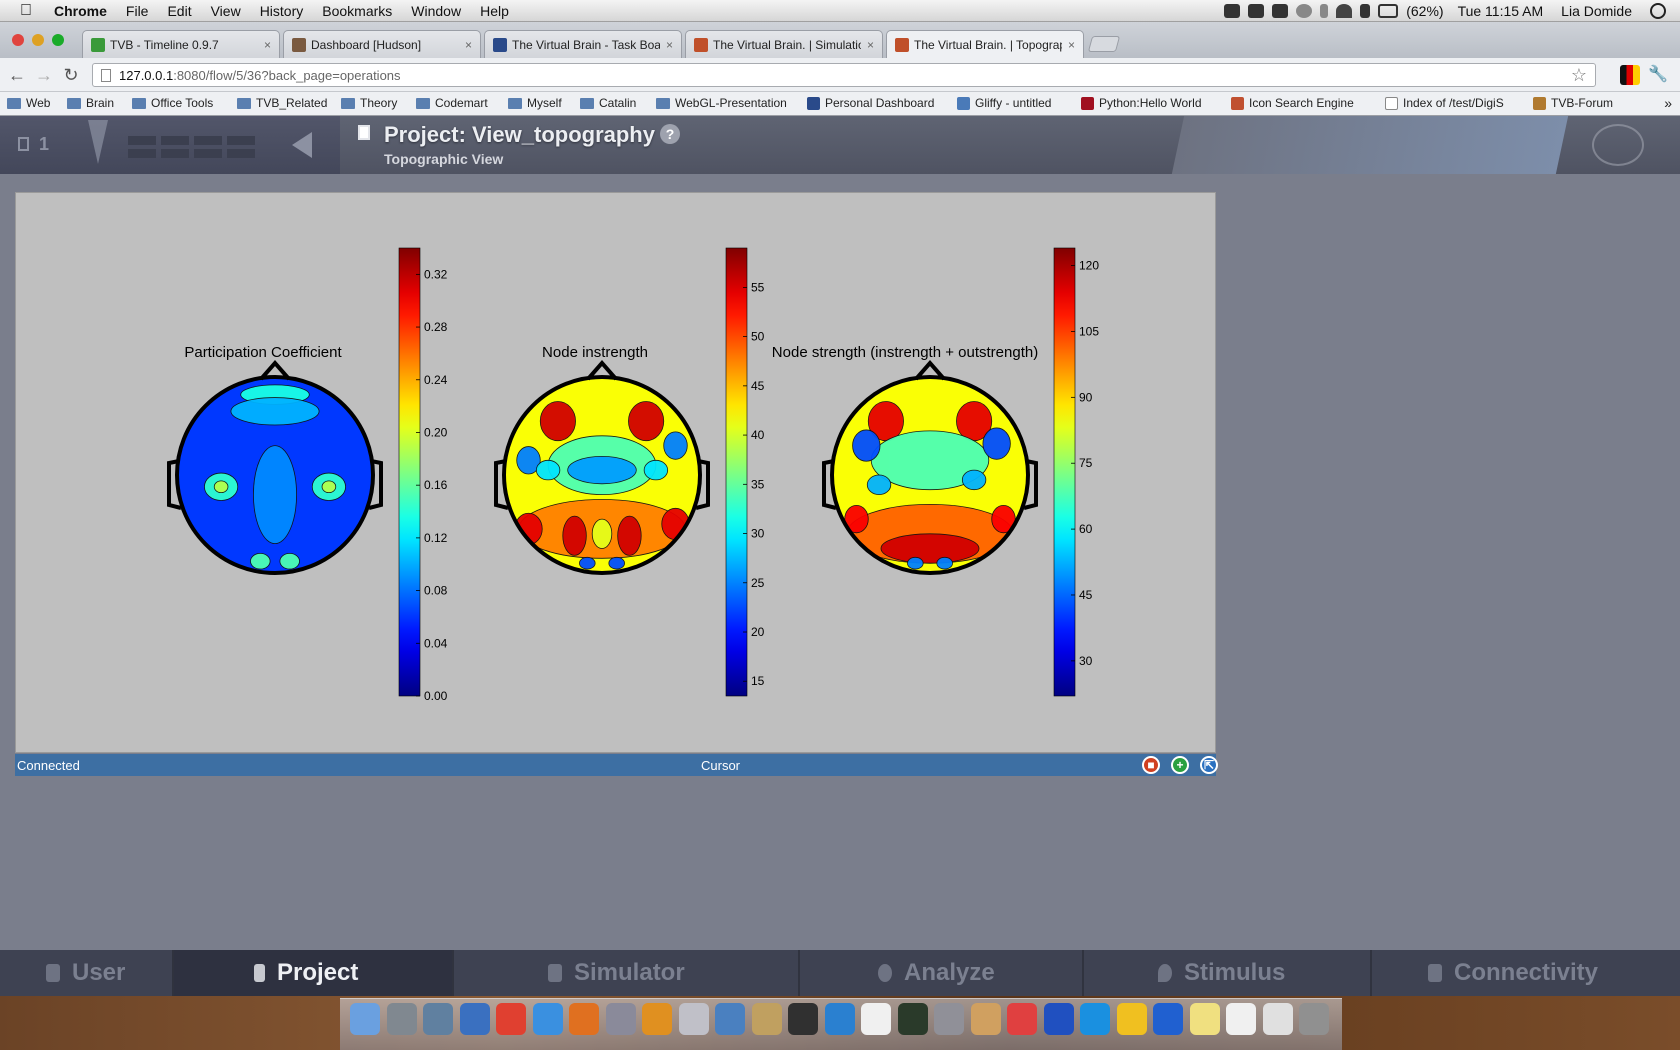  Describe the element at coordinates (282, 11) in the screenshot. I see `menu-history: History` at that location.